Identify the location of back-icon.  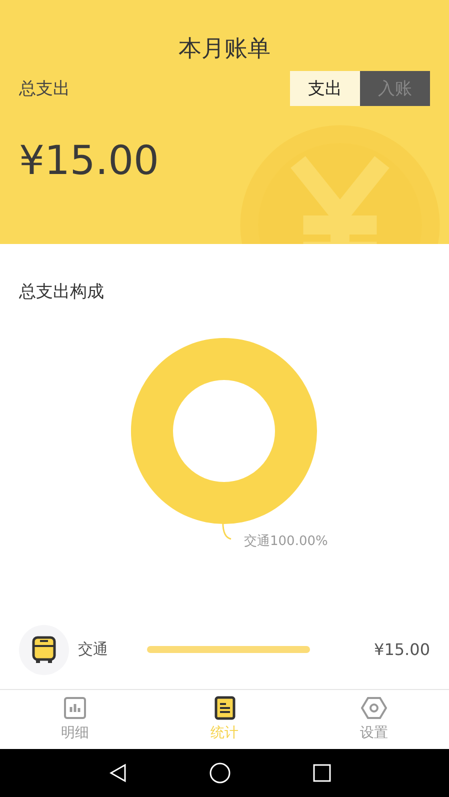
(117, 773).